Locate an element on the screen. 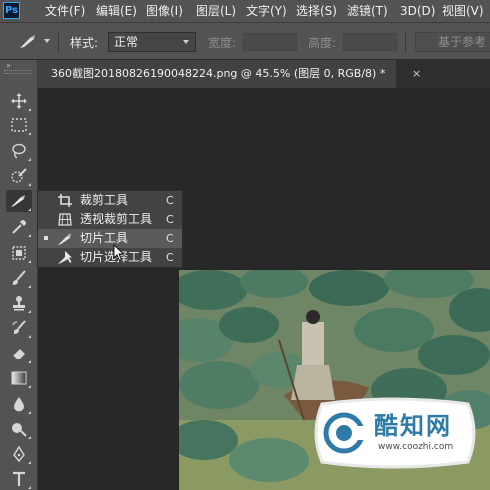 The height and width of the screenshot is (490, 490). flyout-item-slice: 切片工具 C is located at coordinates (110, 238).